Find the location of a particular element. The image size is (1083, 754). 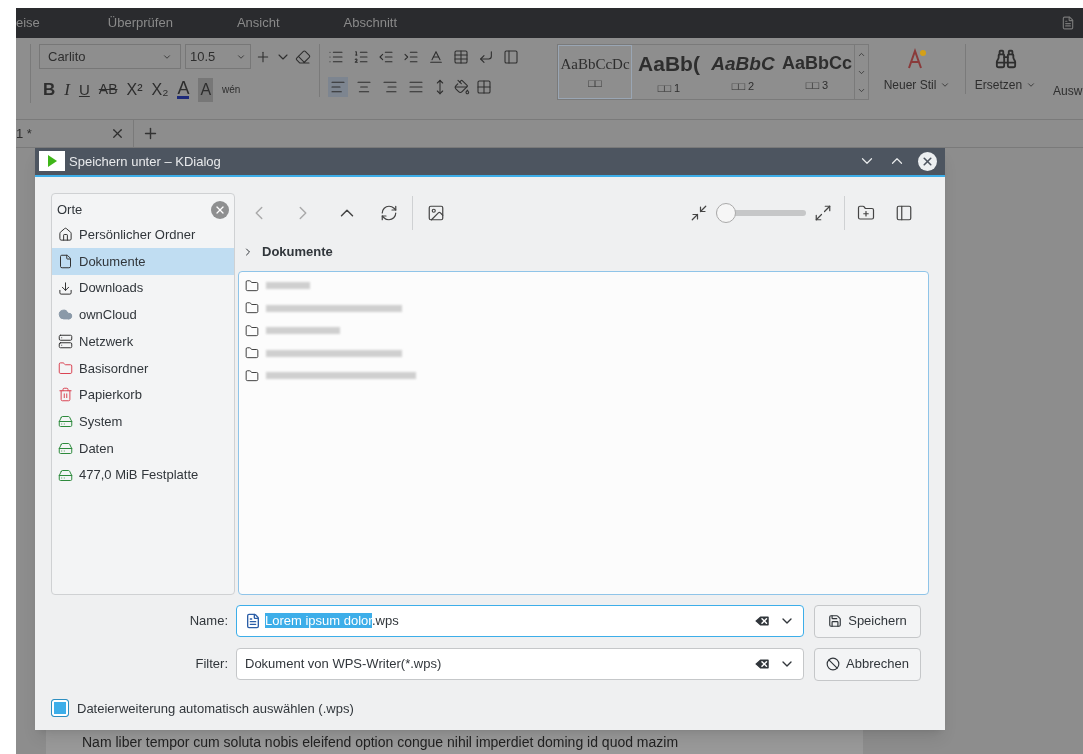

breadcrumb: Dokumente is located at coordinates (297, 251).